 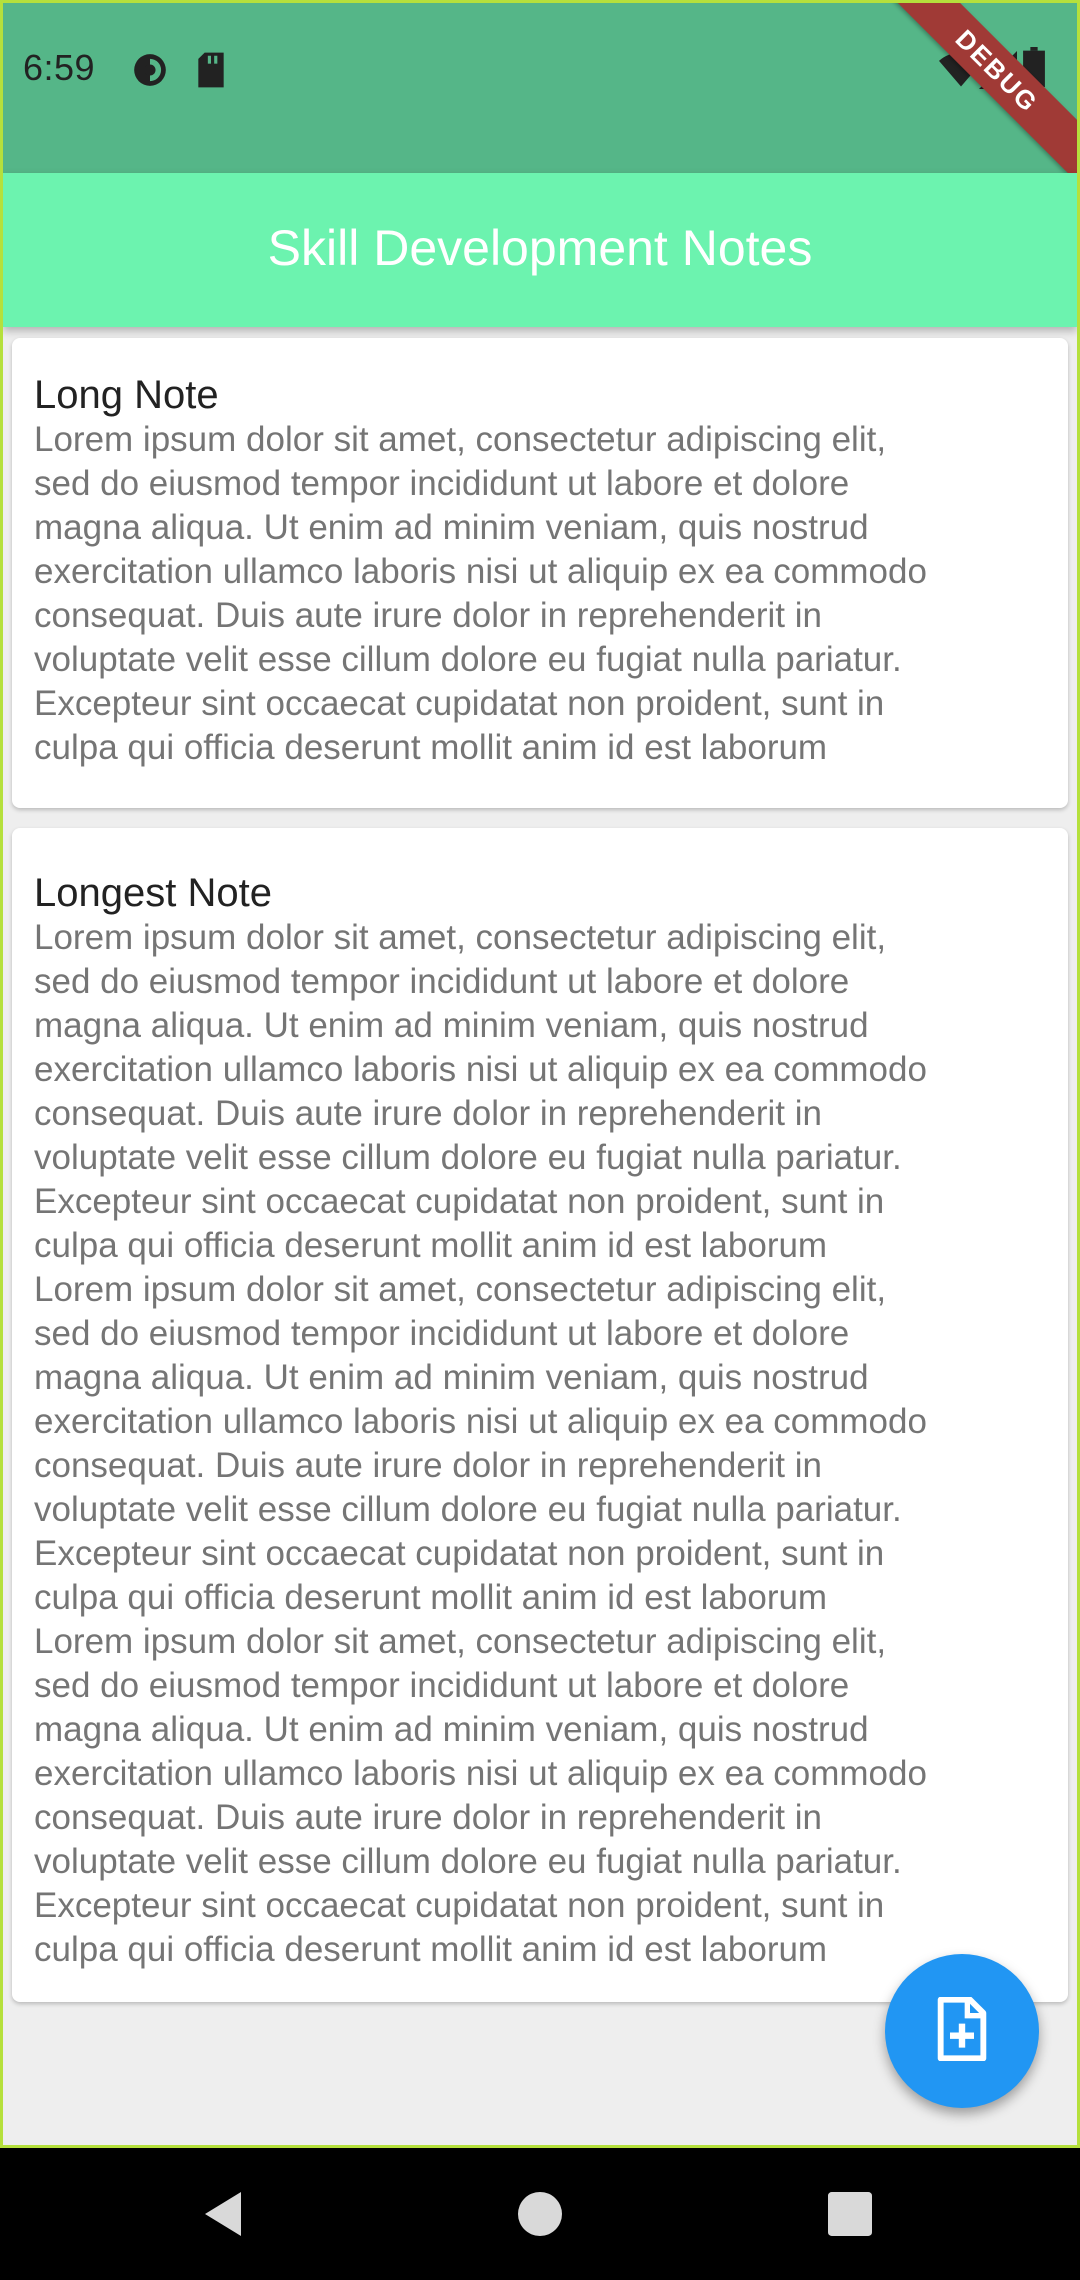 I want to click on status-bar: 6:59 DEBUG, so click(x=540, y=98).